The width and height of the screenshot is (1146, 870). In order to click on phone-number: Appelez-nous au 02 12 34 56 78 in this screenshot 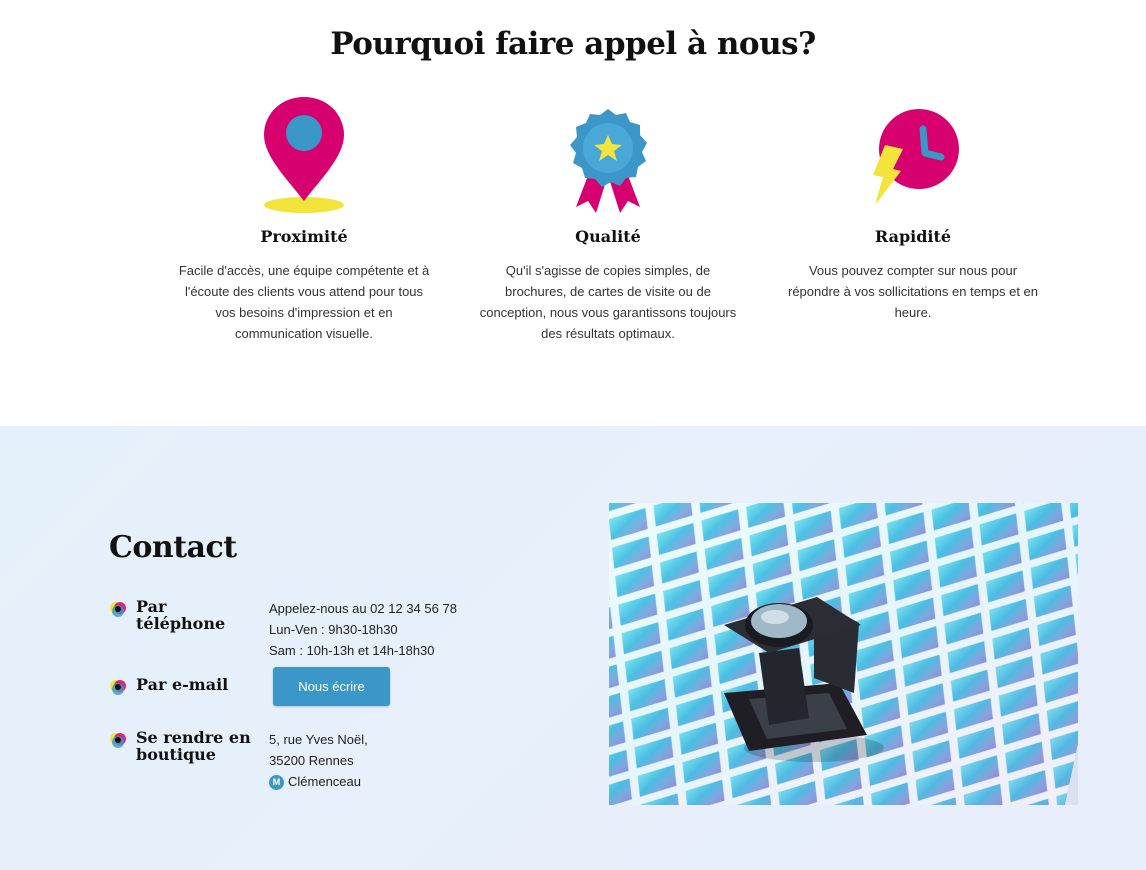, I will do `click(363, 608)`.